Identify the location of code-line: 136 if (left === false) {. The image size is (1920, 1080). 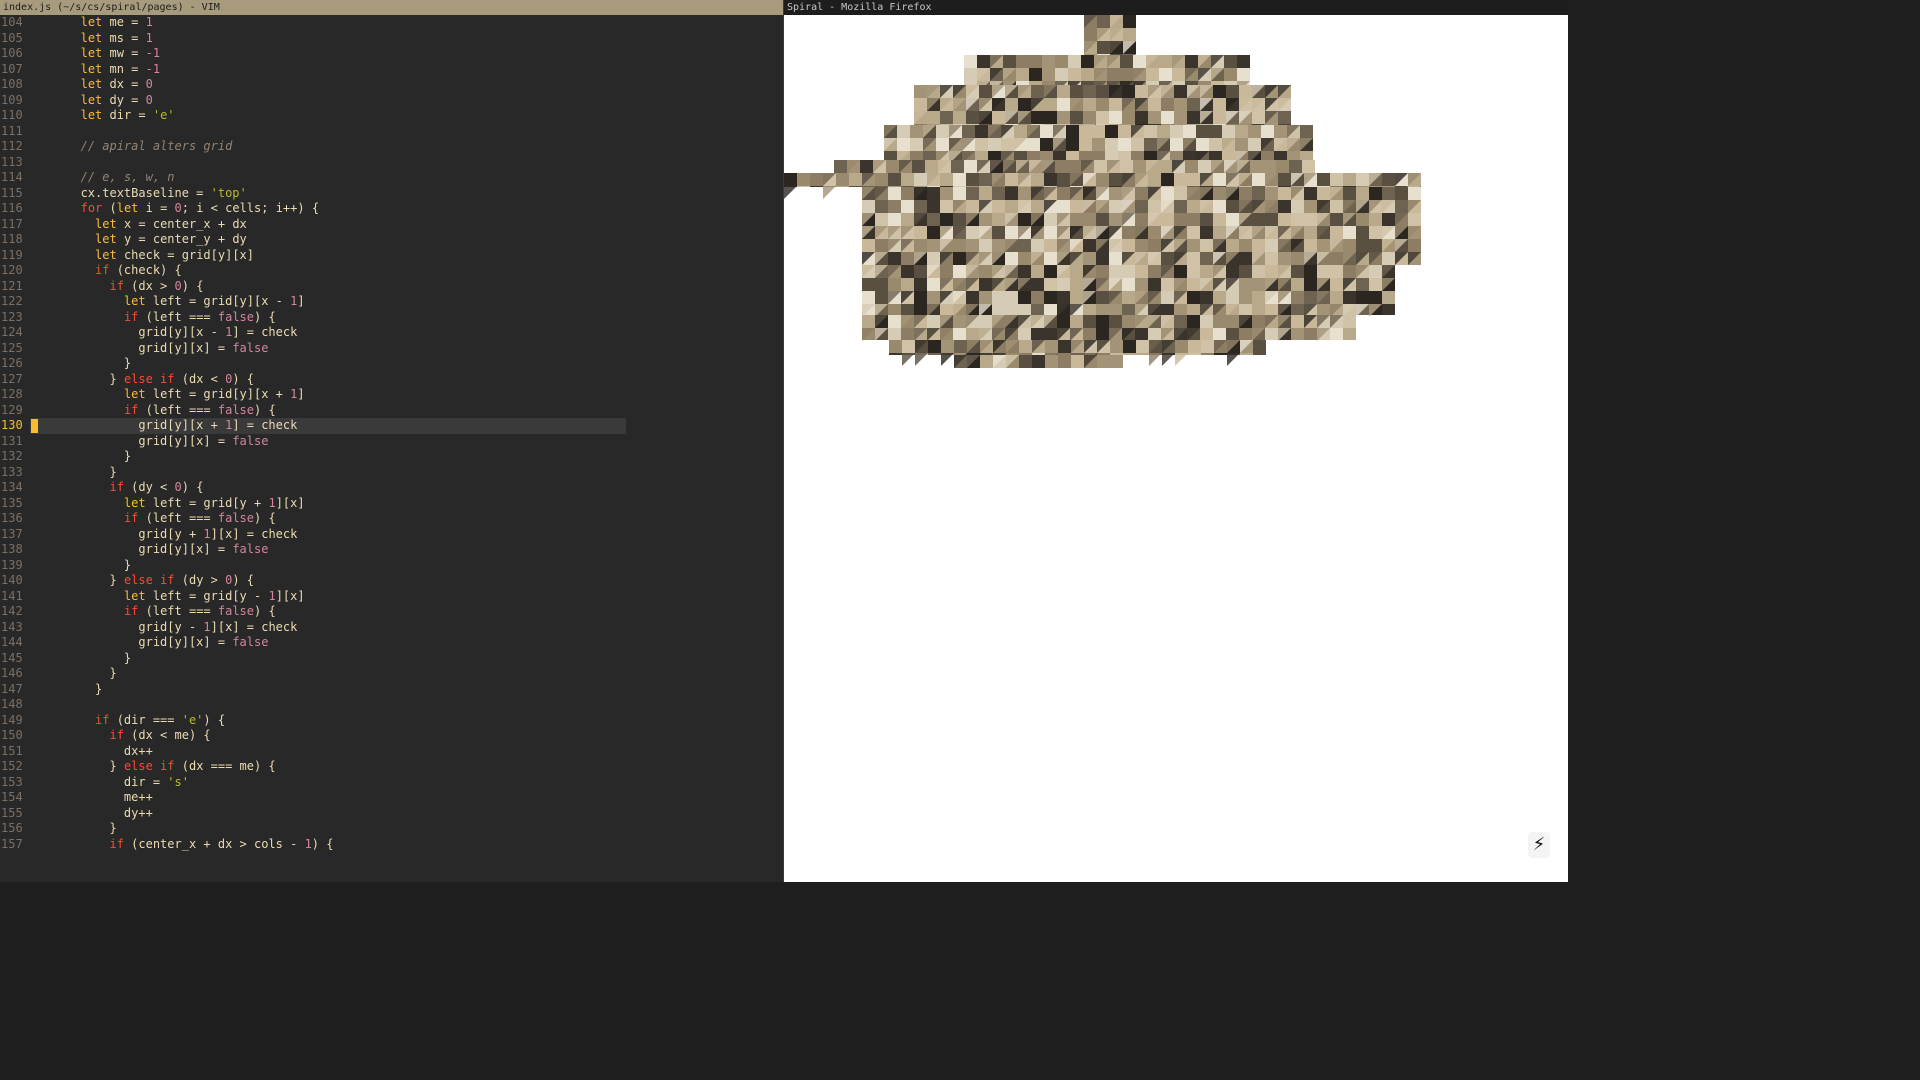
(391, 519).